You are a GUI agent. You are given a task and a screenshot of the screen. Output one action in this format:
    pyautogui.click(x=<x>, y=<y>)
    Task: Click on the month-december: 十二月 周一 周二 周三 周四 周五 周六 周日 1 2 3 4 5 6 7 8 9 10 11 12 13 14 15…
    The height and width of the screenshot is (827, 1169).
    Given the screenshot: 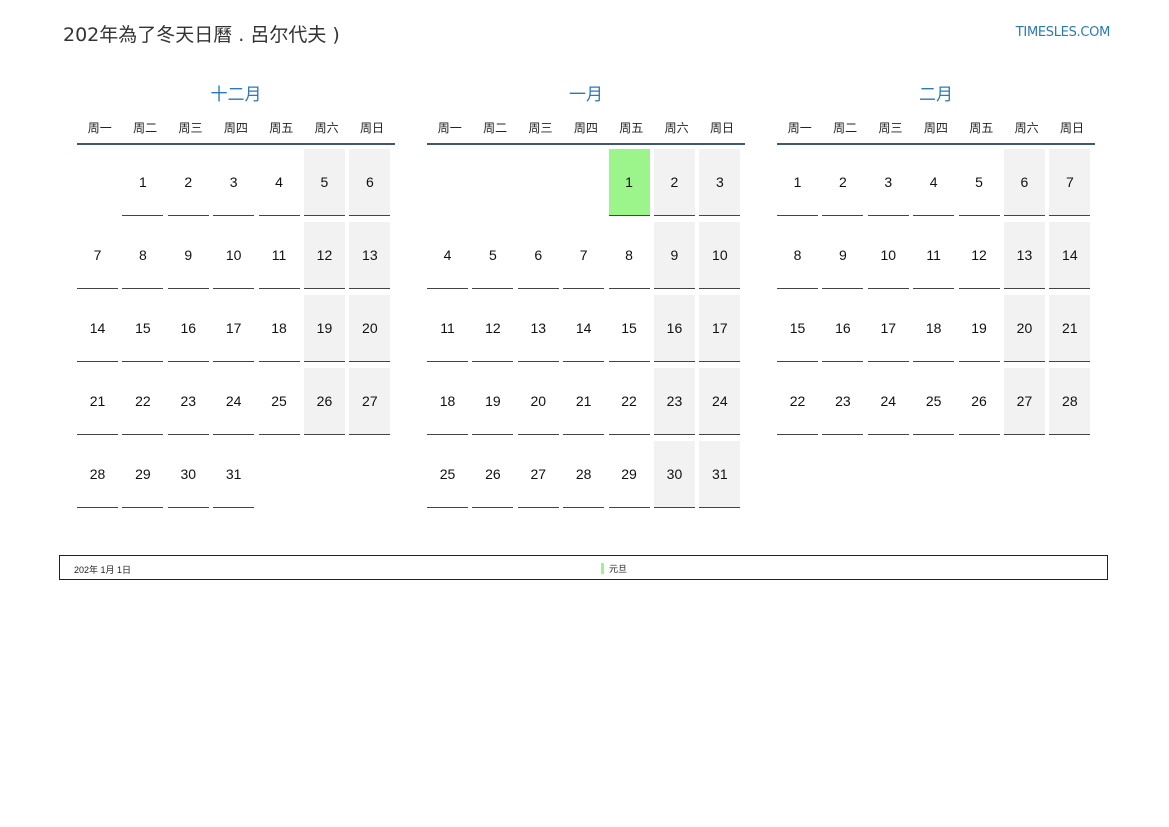 What is the action you would take?
    pyautogui.click(x=236, y=295)
    